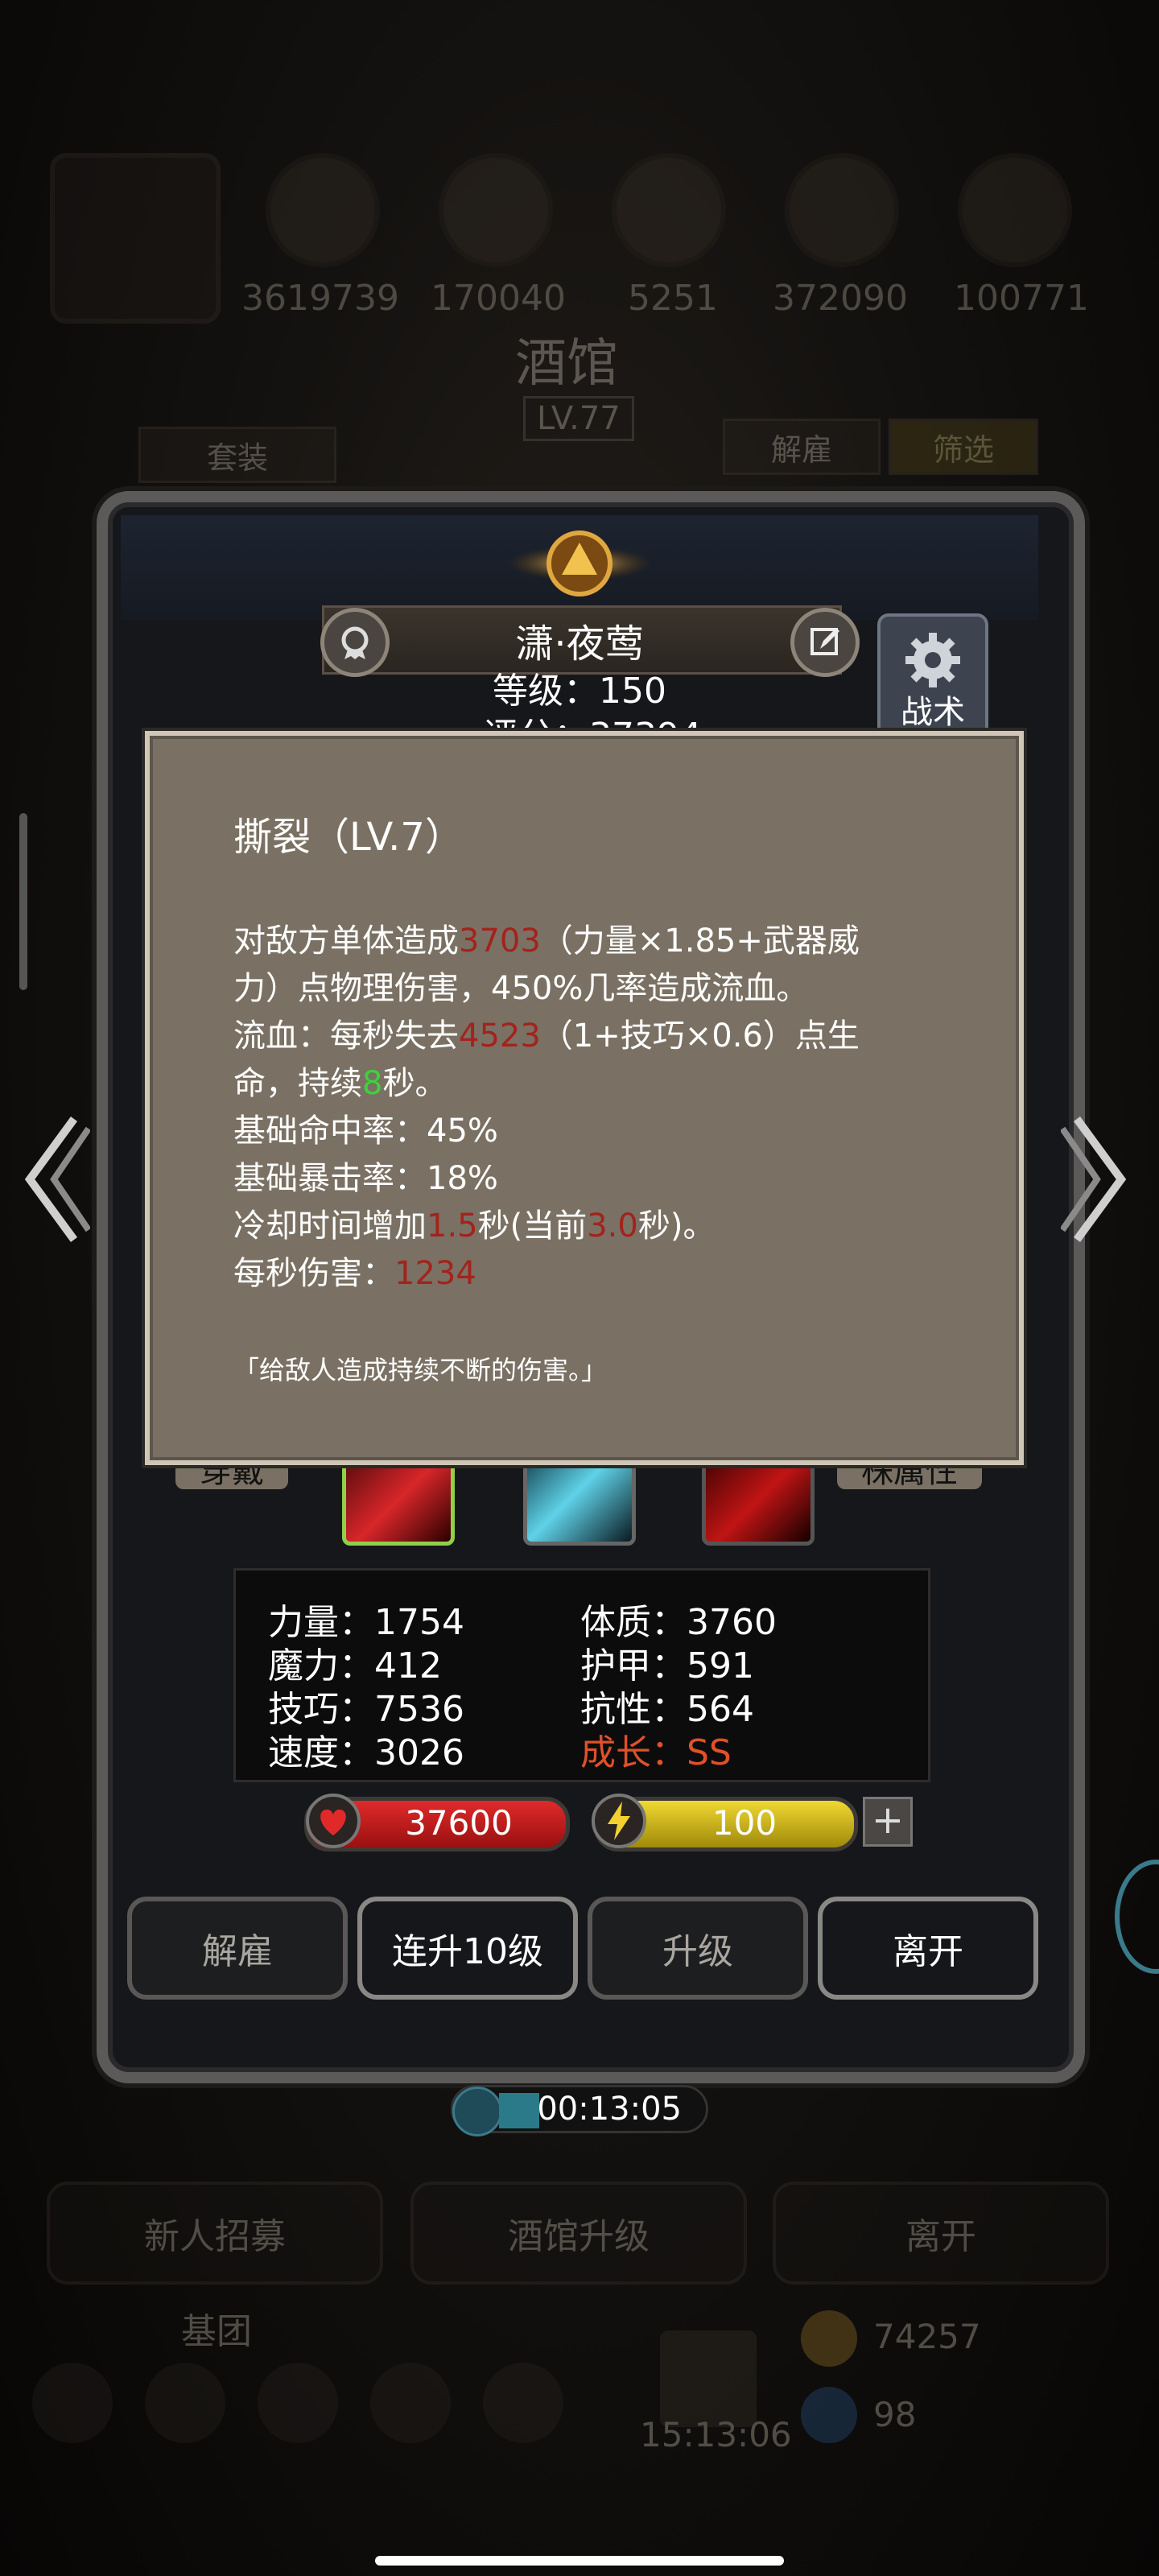 The height and width of the screenshot is (2576, 1159). What do you see at coordinates (578, 2233) in the screenshot?
I see `tavern-upgrade-button: 酒馆升级` at bounding box center [578, 2233].